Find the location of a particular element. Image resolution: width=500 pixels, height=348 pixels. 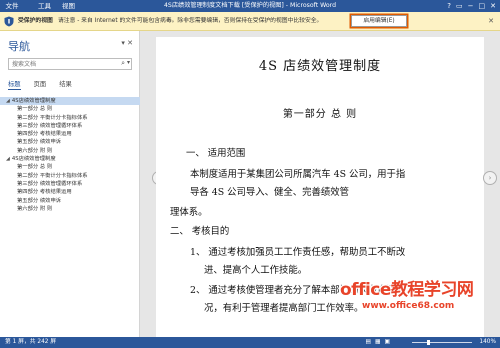

nav-title: 导航 is located at coordinates (19, 46).